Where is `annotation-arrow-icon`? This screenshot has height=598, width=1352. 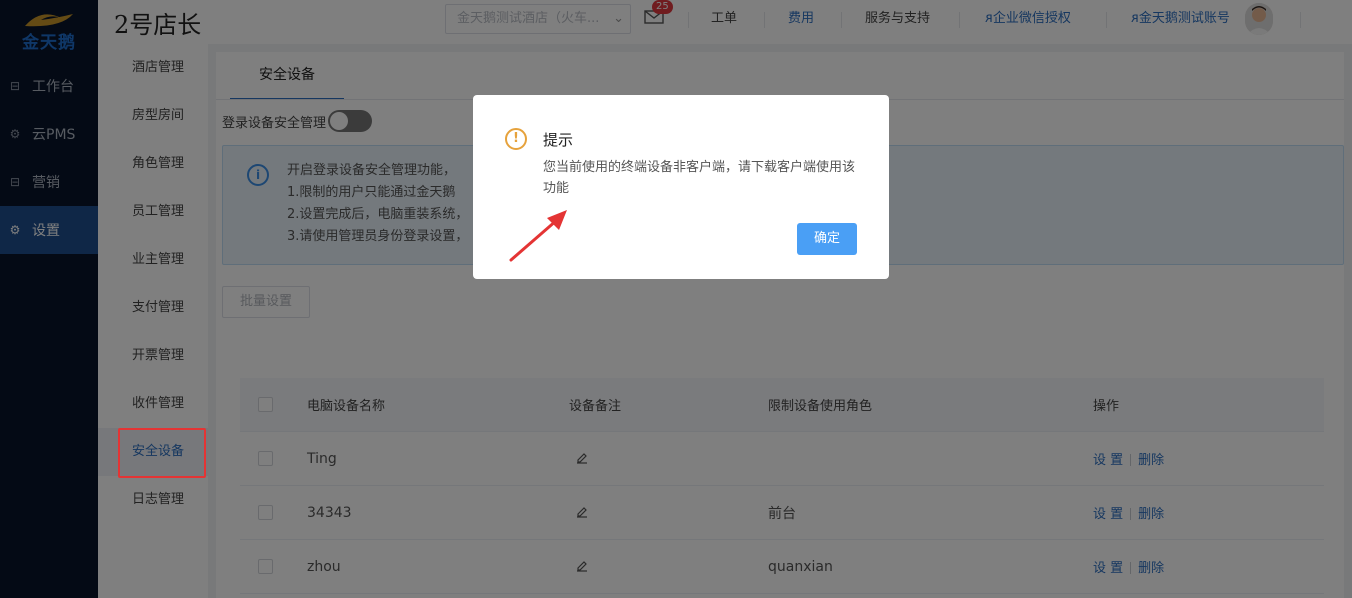 annotation-arrow-icon is located at coordinates (538, 236).